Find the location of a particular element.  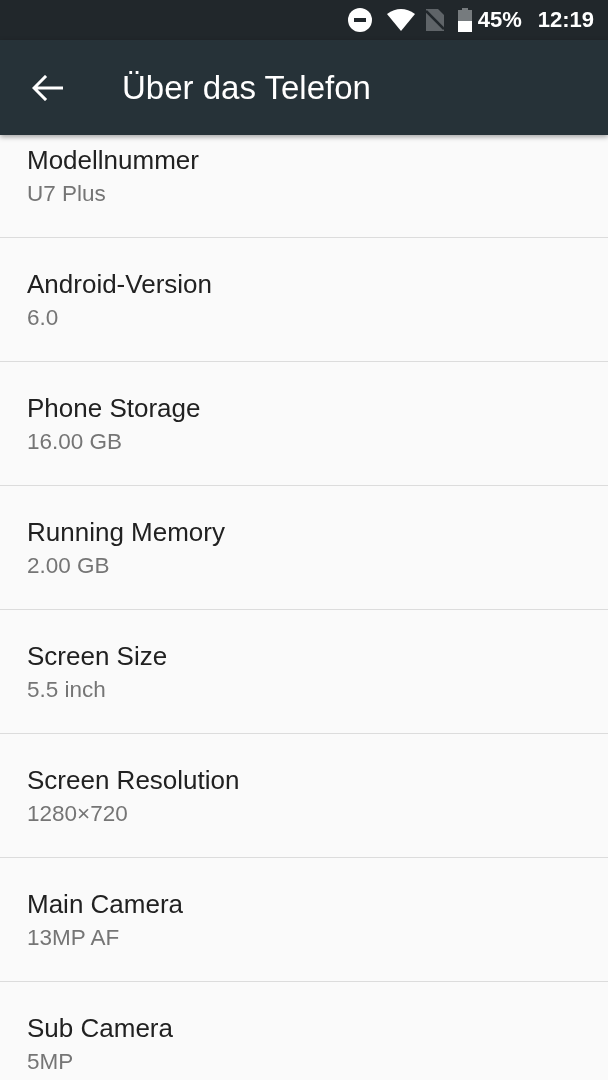

item-title: Sub Camera is located at coordinates (100, 1028).